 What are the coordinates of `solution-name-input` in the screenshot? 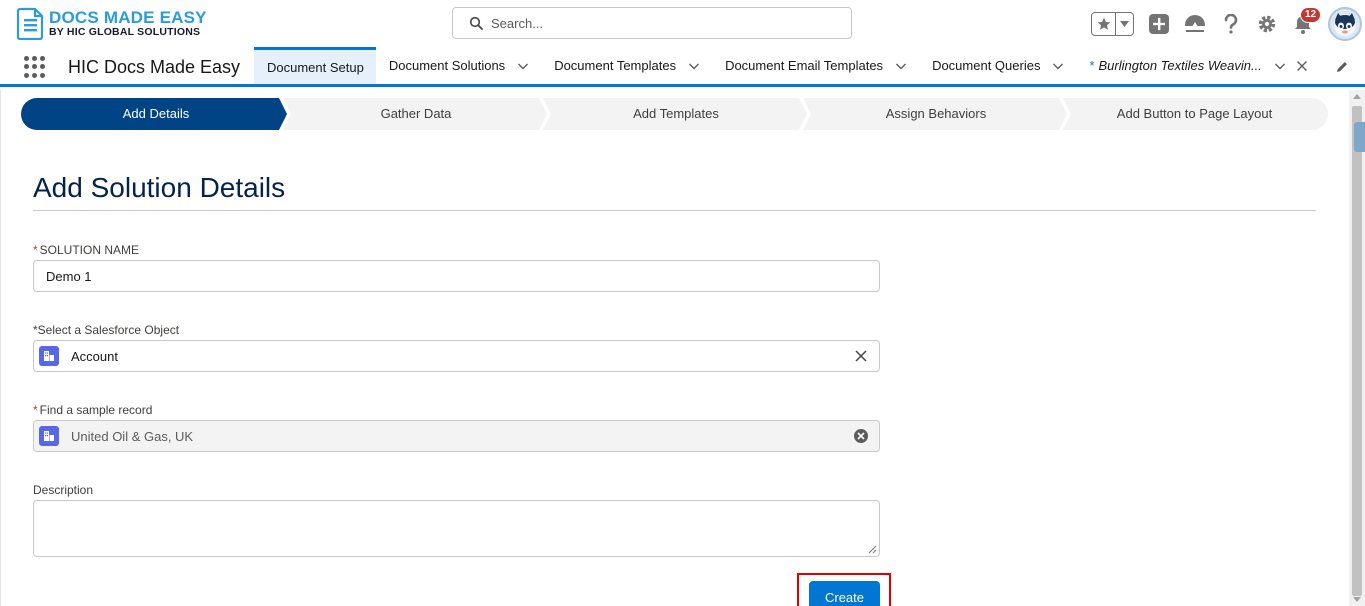 It's located at (456, 276).